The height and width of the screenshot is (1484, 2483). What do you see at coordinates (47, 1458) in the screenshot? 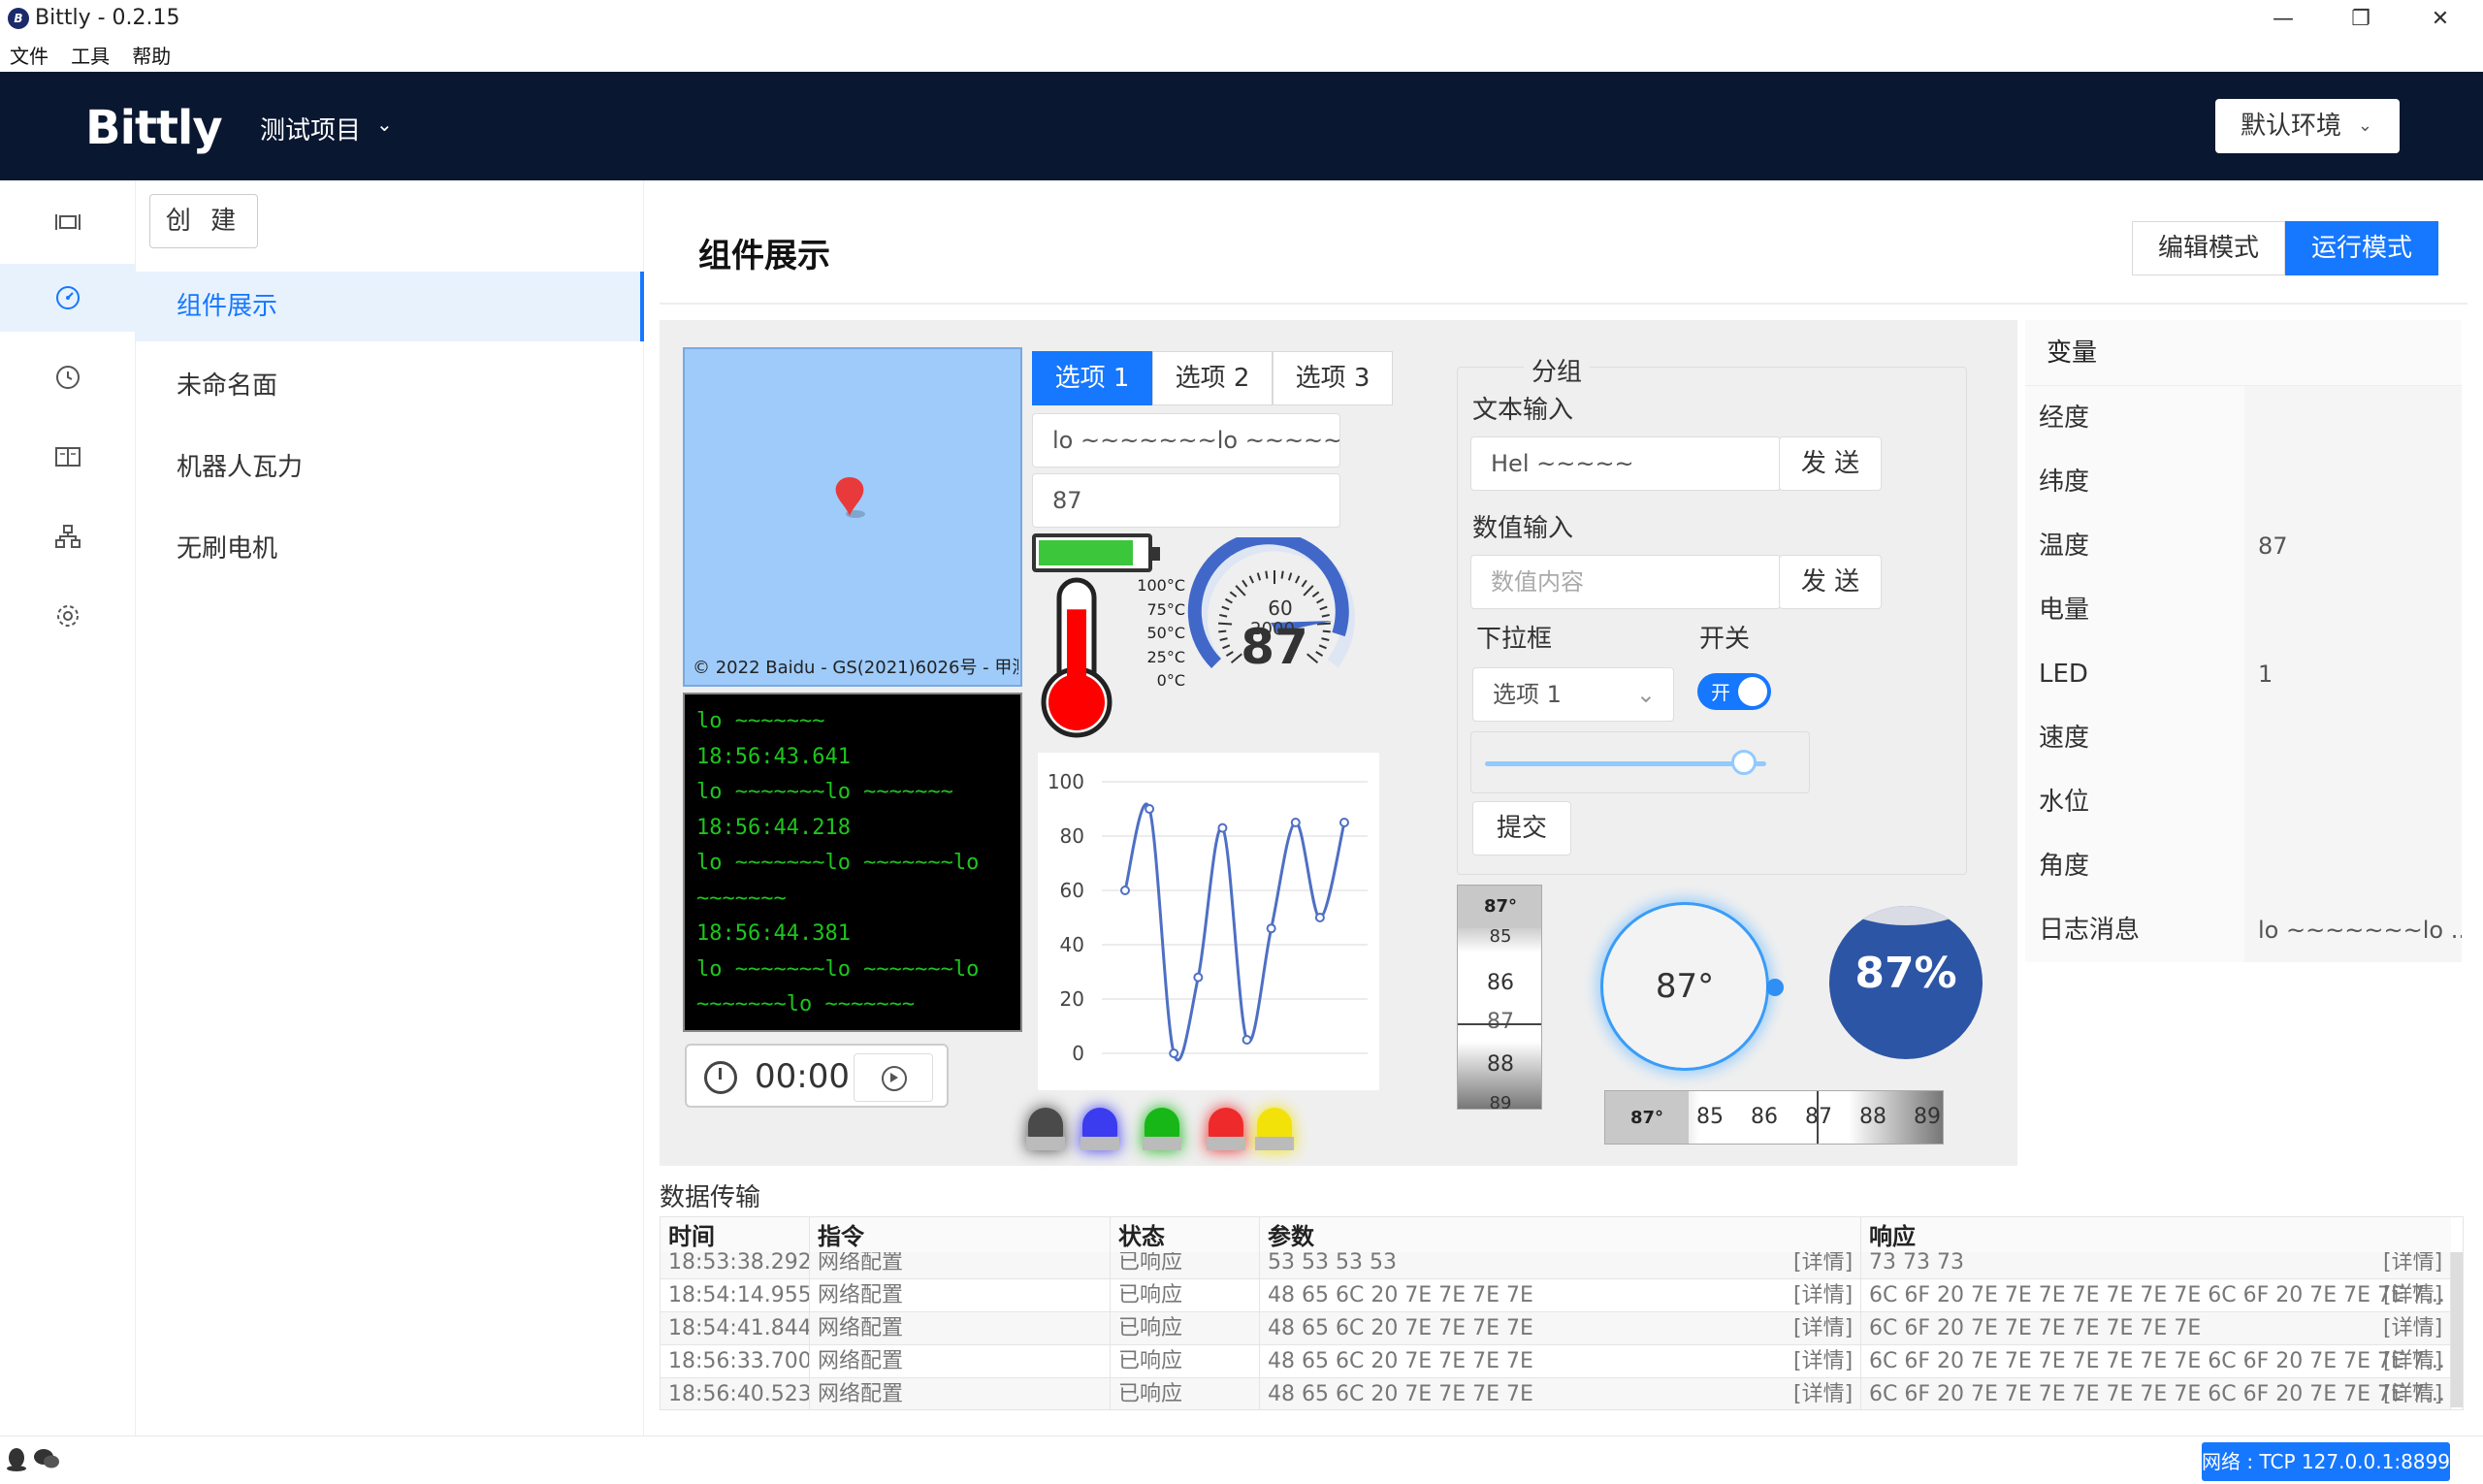
I see `wechat-icon` at bounding box center [47, 1458].